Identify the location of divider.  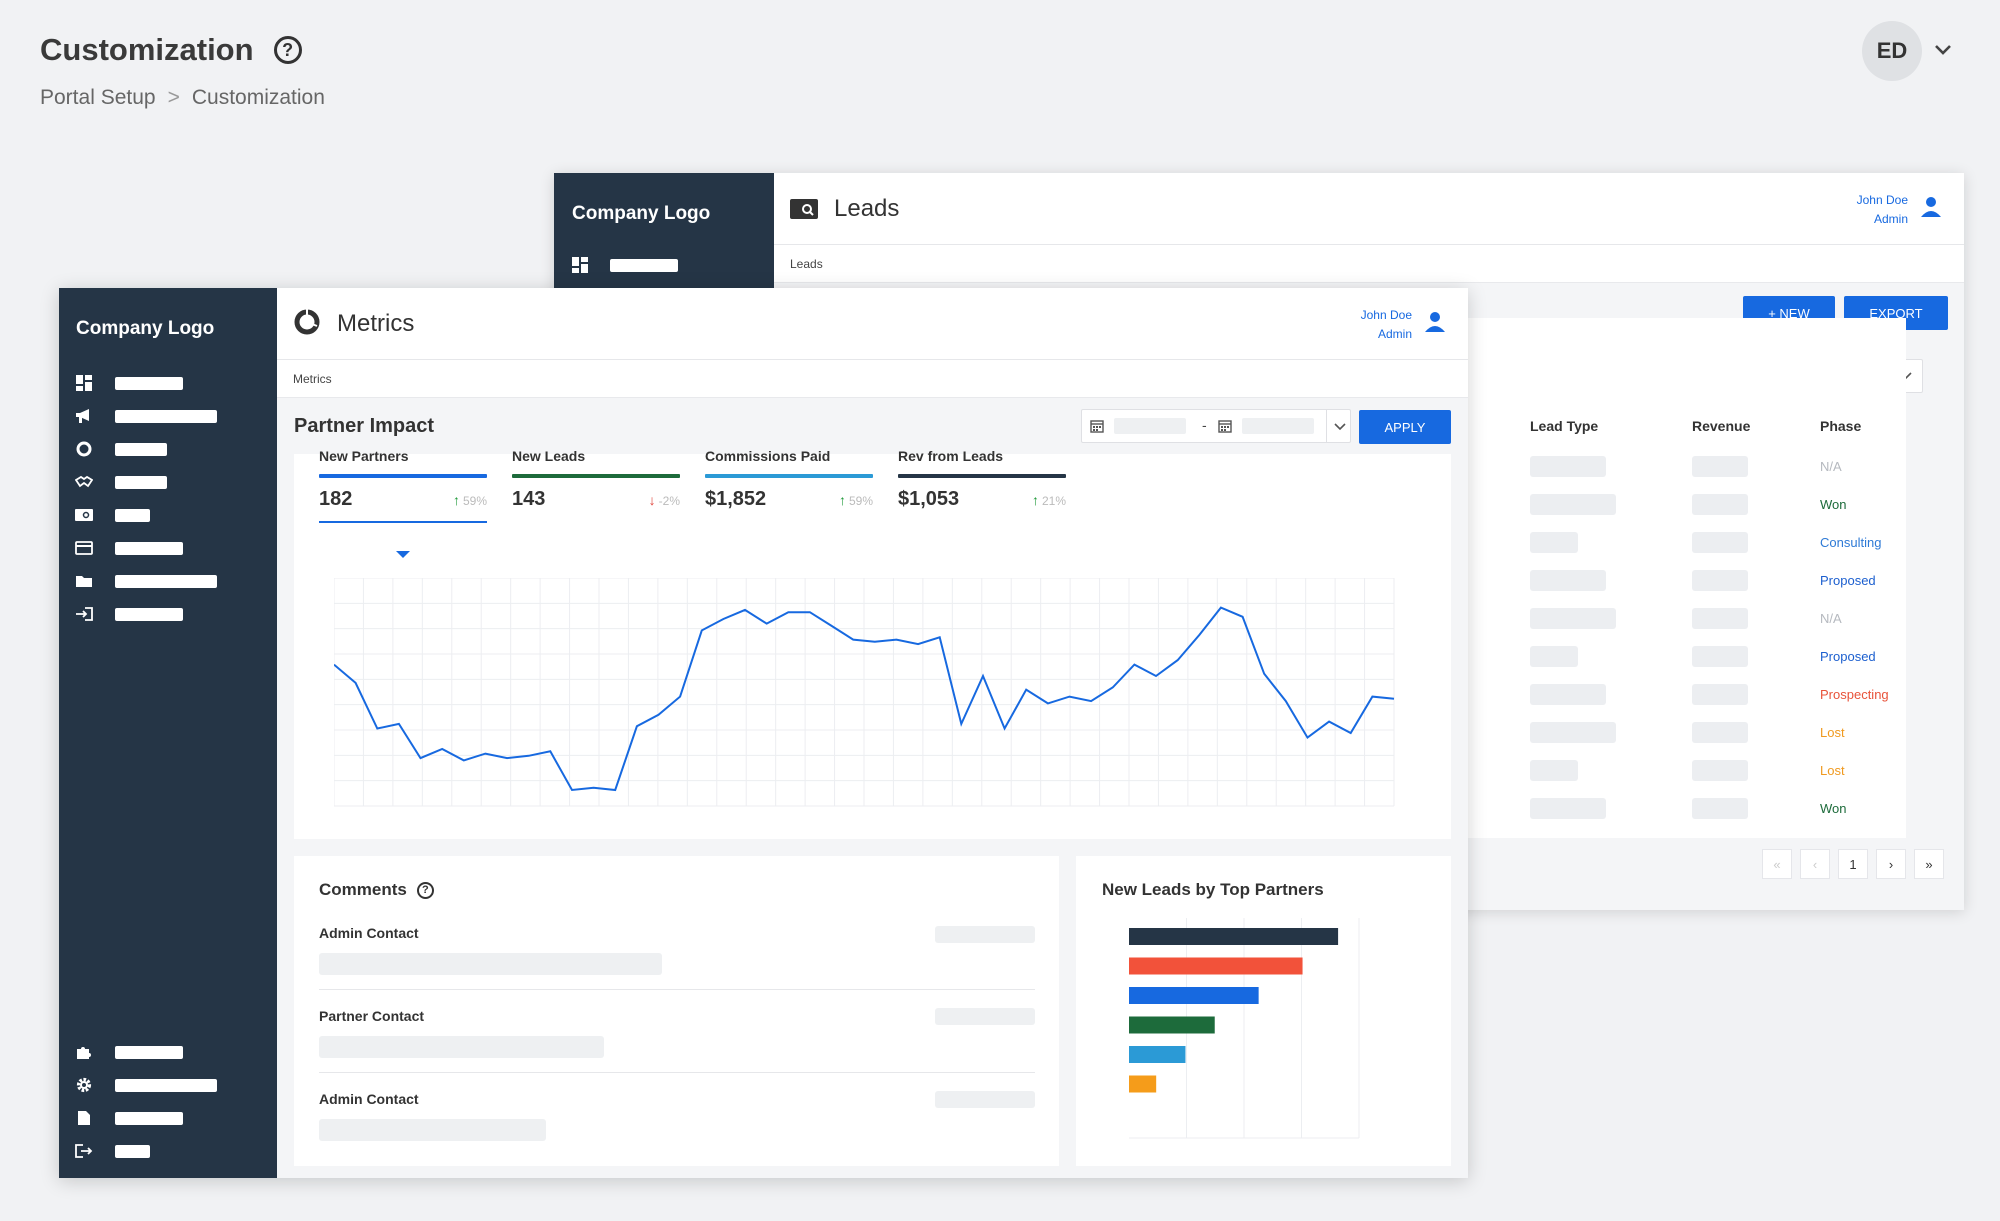
(677, 989).